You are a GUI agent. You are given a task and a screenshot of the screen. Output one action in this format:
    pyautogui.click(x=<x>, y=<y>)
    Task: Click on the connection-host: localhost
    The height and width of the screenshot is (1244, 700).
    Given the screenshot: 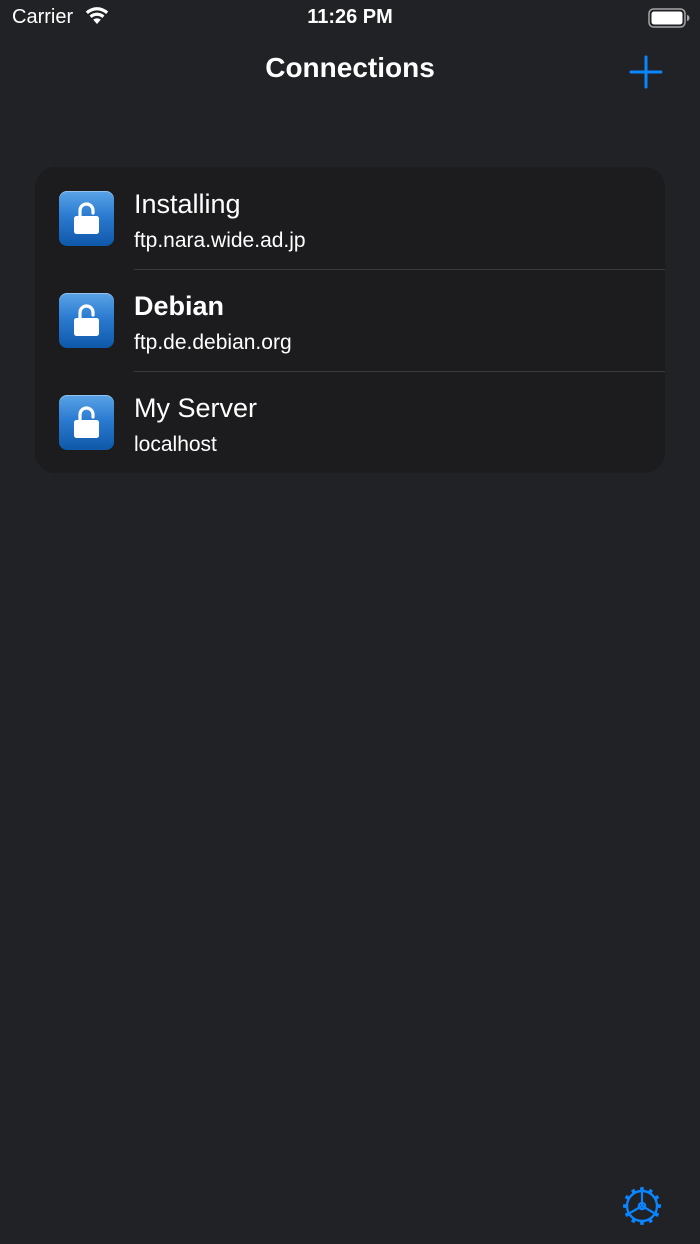 What is the action you would take?
    pyautogui.click(x=175, y=444)
    